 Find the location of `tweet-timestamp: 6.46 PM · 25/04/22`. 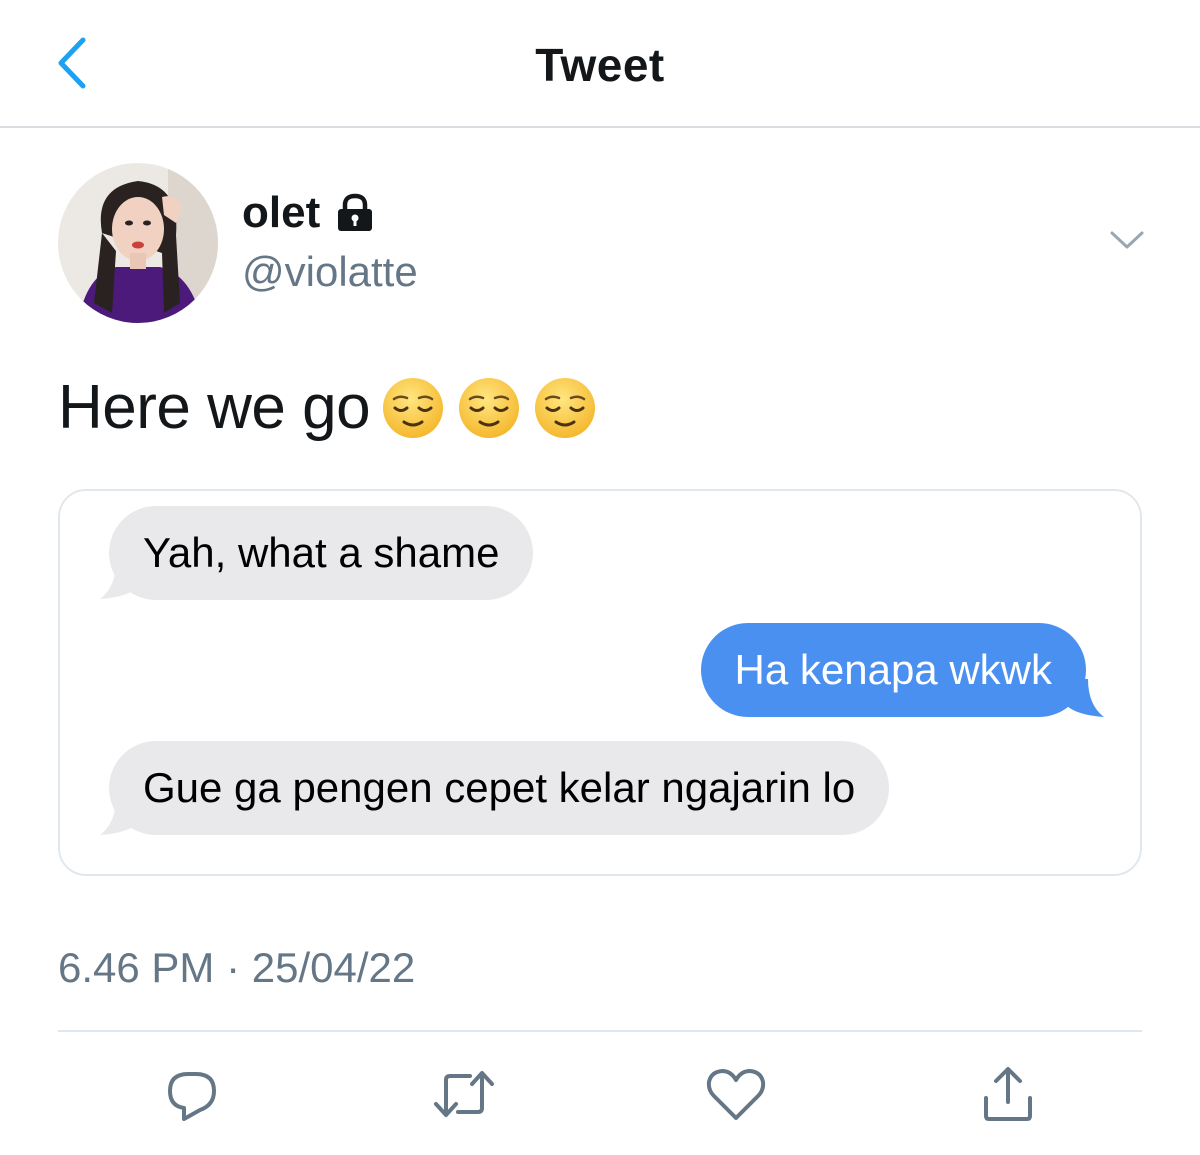

tweet-timestamp: 6.46 PM · 25/04/22 is located at coordinates (236, 968).